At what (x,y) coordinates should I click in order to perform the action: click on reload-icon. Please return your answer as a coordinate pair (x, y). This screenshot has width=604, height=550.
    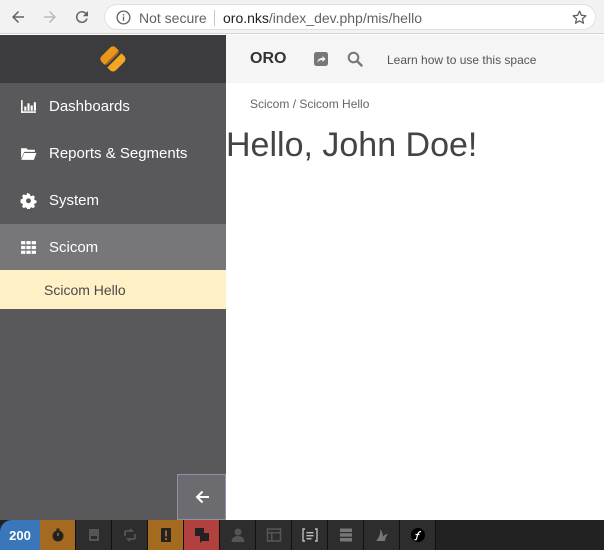
    Looking at the image, I should click on (81, 17).